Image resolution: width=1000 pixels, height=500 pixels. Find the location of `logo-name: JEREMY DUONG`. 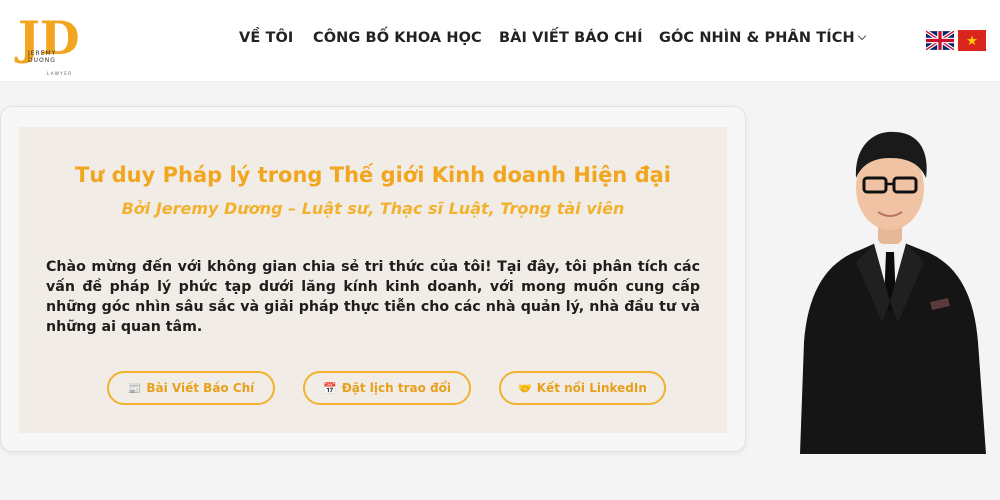

logo-name: JEREMY DUONG is located at coordinates (42, 57).